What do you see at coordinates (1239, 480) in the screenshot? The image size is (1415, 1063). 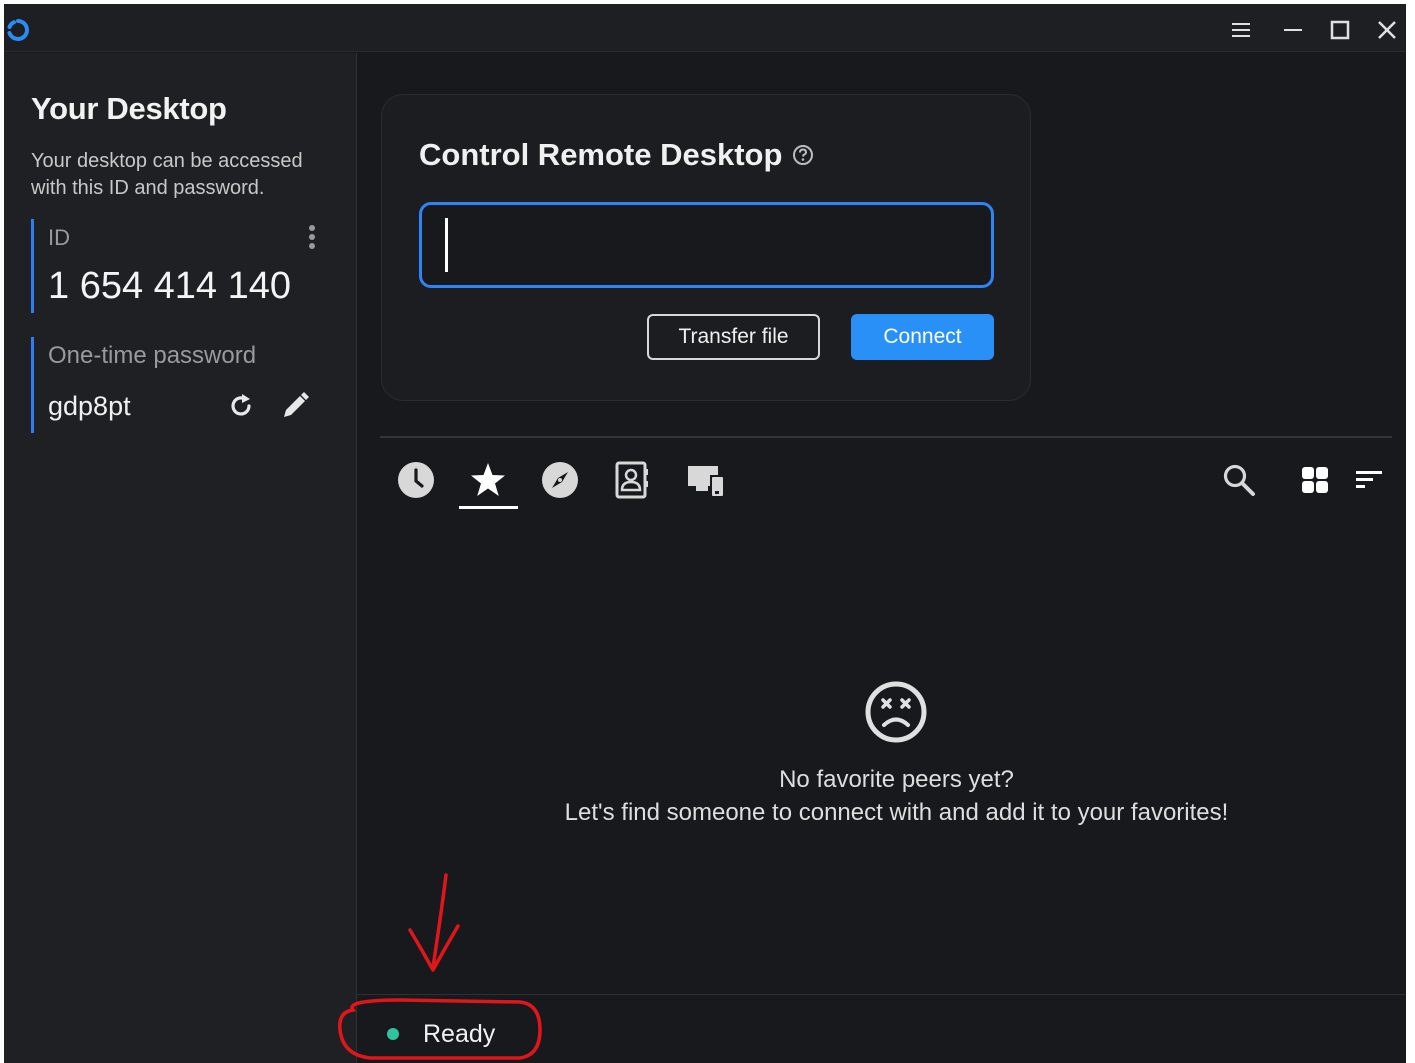 I see `search-icon` at bounding box center [1239, 480].